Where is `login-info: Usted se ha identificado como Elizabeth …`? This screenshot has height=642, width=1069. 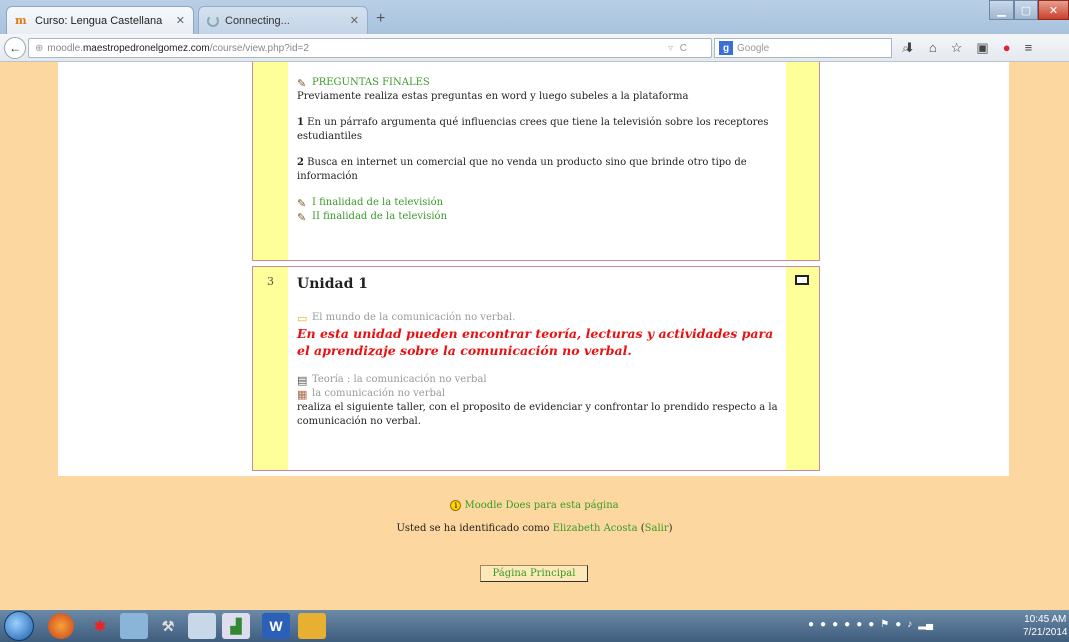 login-info: Usted se ha identificado como Elizabeth … is located at coordinates (534, 528).